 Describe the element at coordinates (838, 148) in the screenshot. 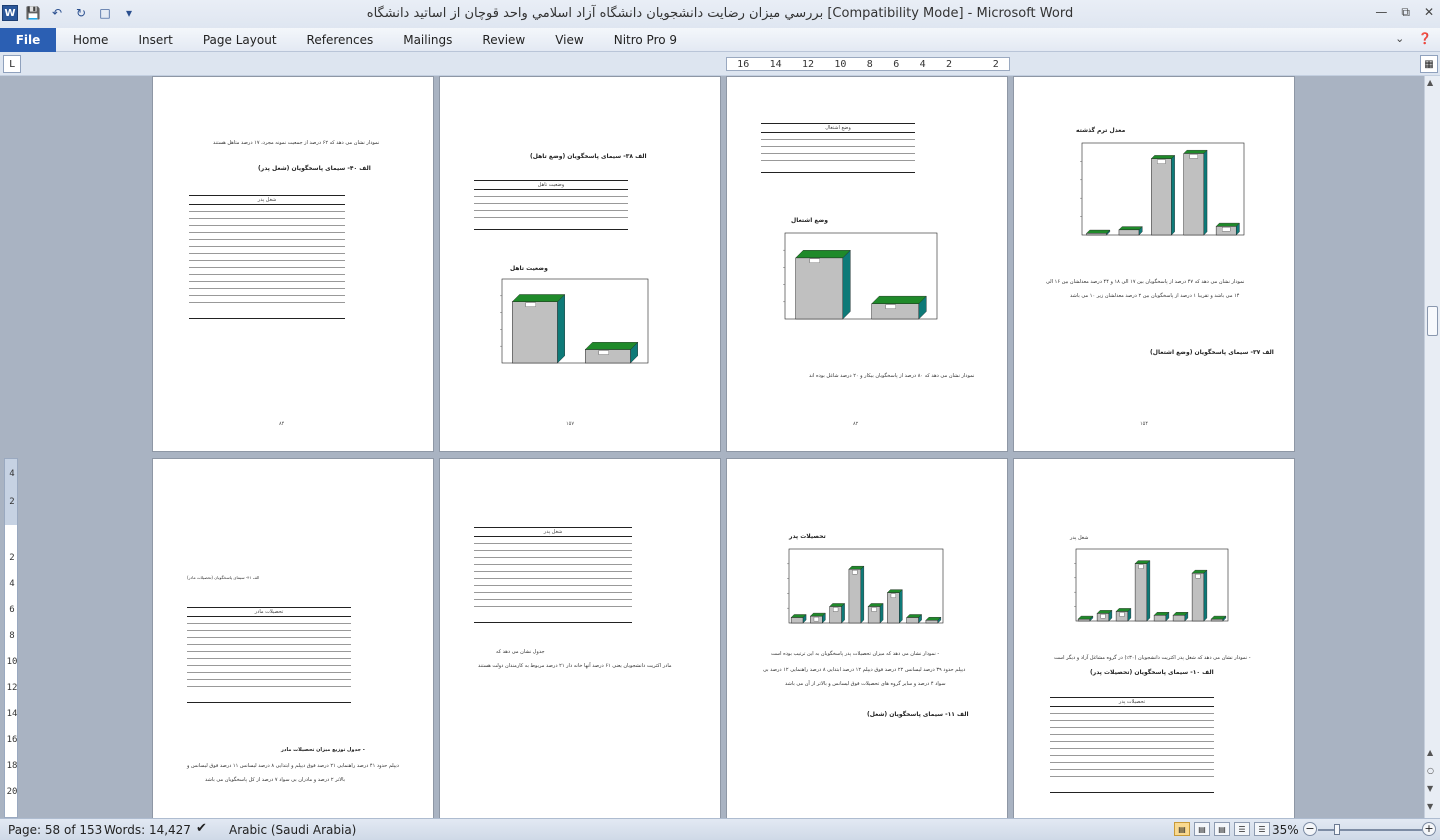

I see `data-table: وضع اشتغال` at that location.